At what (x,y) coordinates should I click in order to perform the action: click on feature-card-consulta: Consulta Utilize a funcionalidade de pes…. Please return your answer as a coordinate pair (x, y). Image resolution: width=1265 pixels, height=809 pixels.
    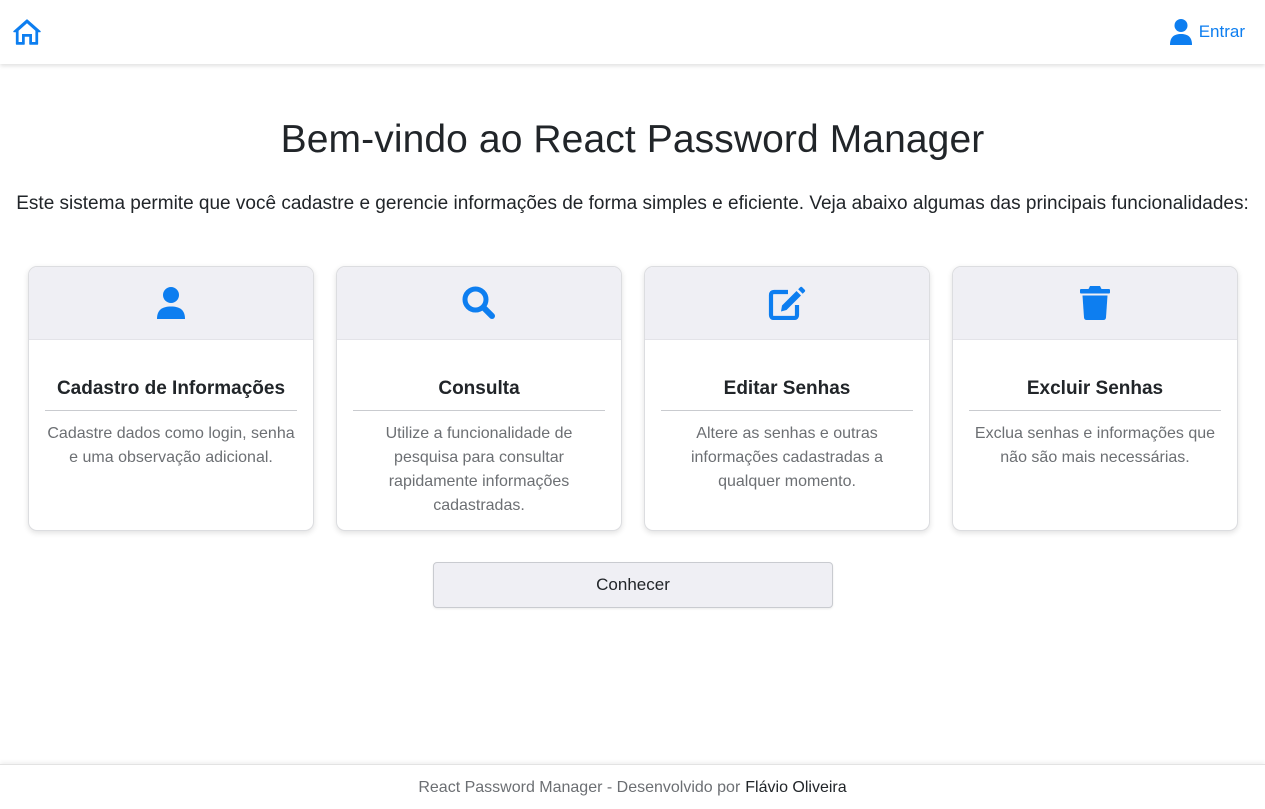
    Looking at the image, I should click on (479, 398).